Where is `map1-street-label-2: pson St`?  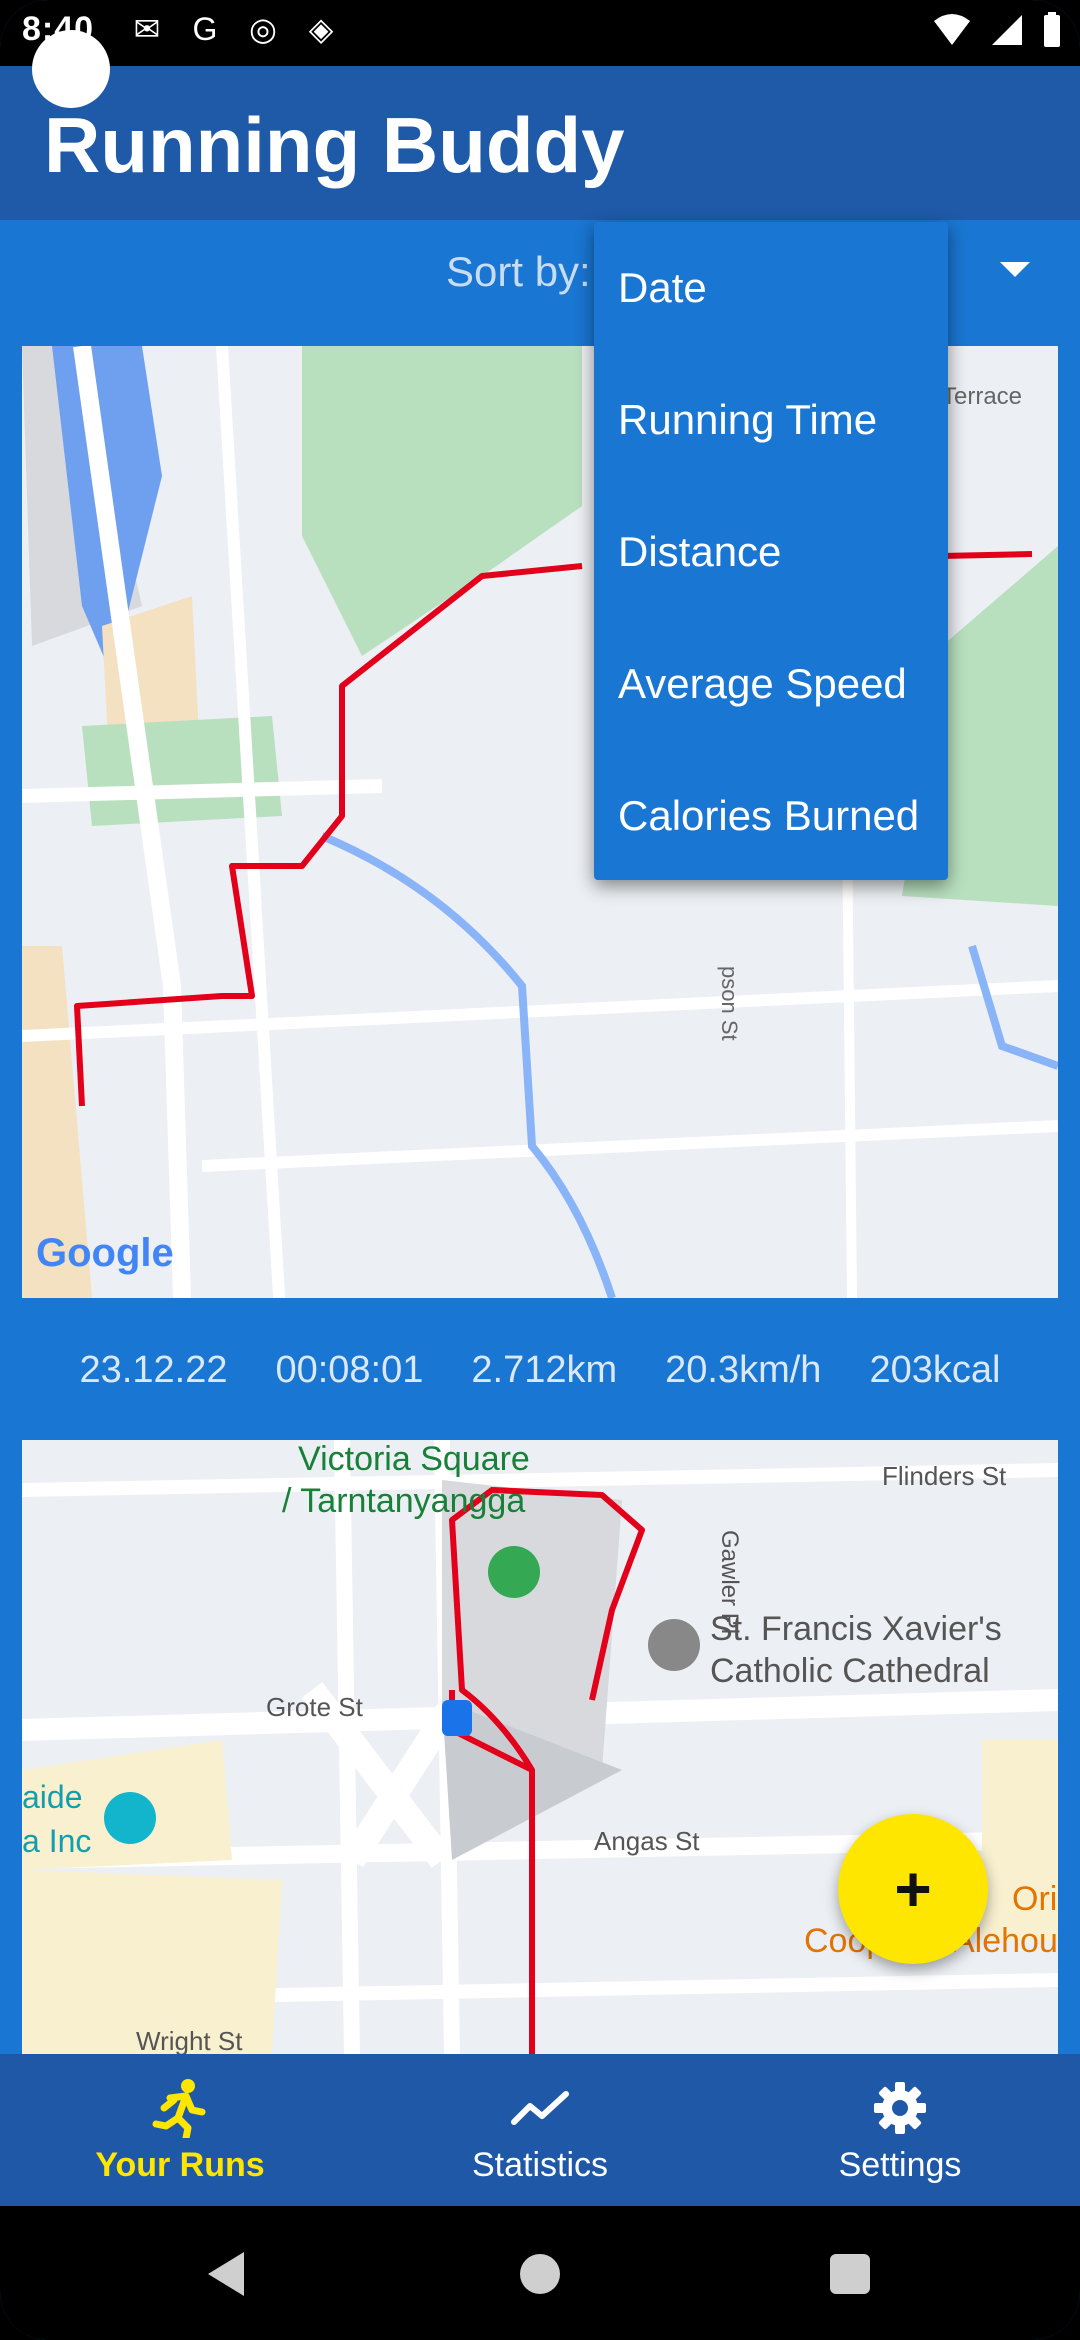 map1-street-label-2: pson St is located at coordinates (729, 1003).